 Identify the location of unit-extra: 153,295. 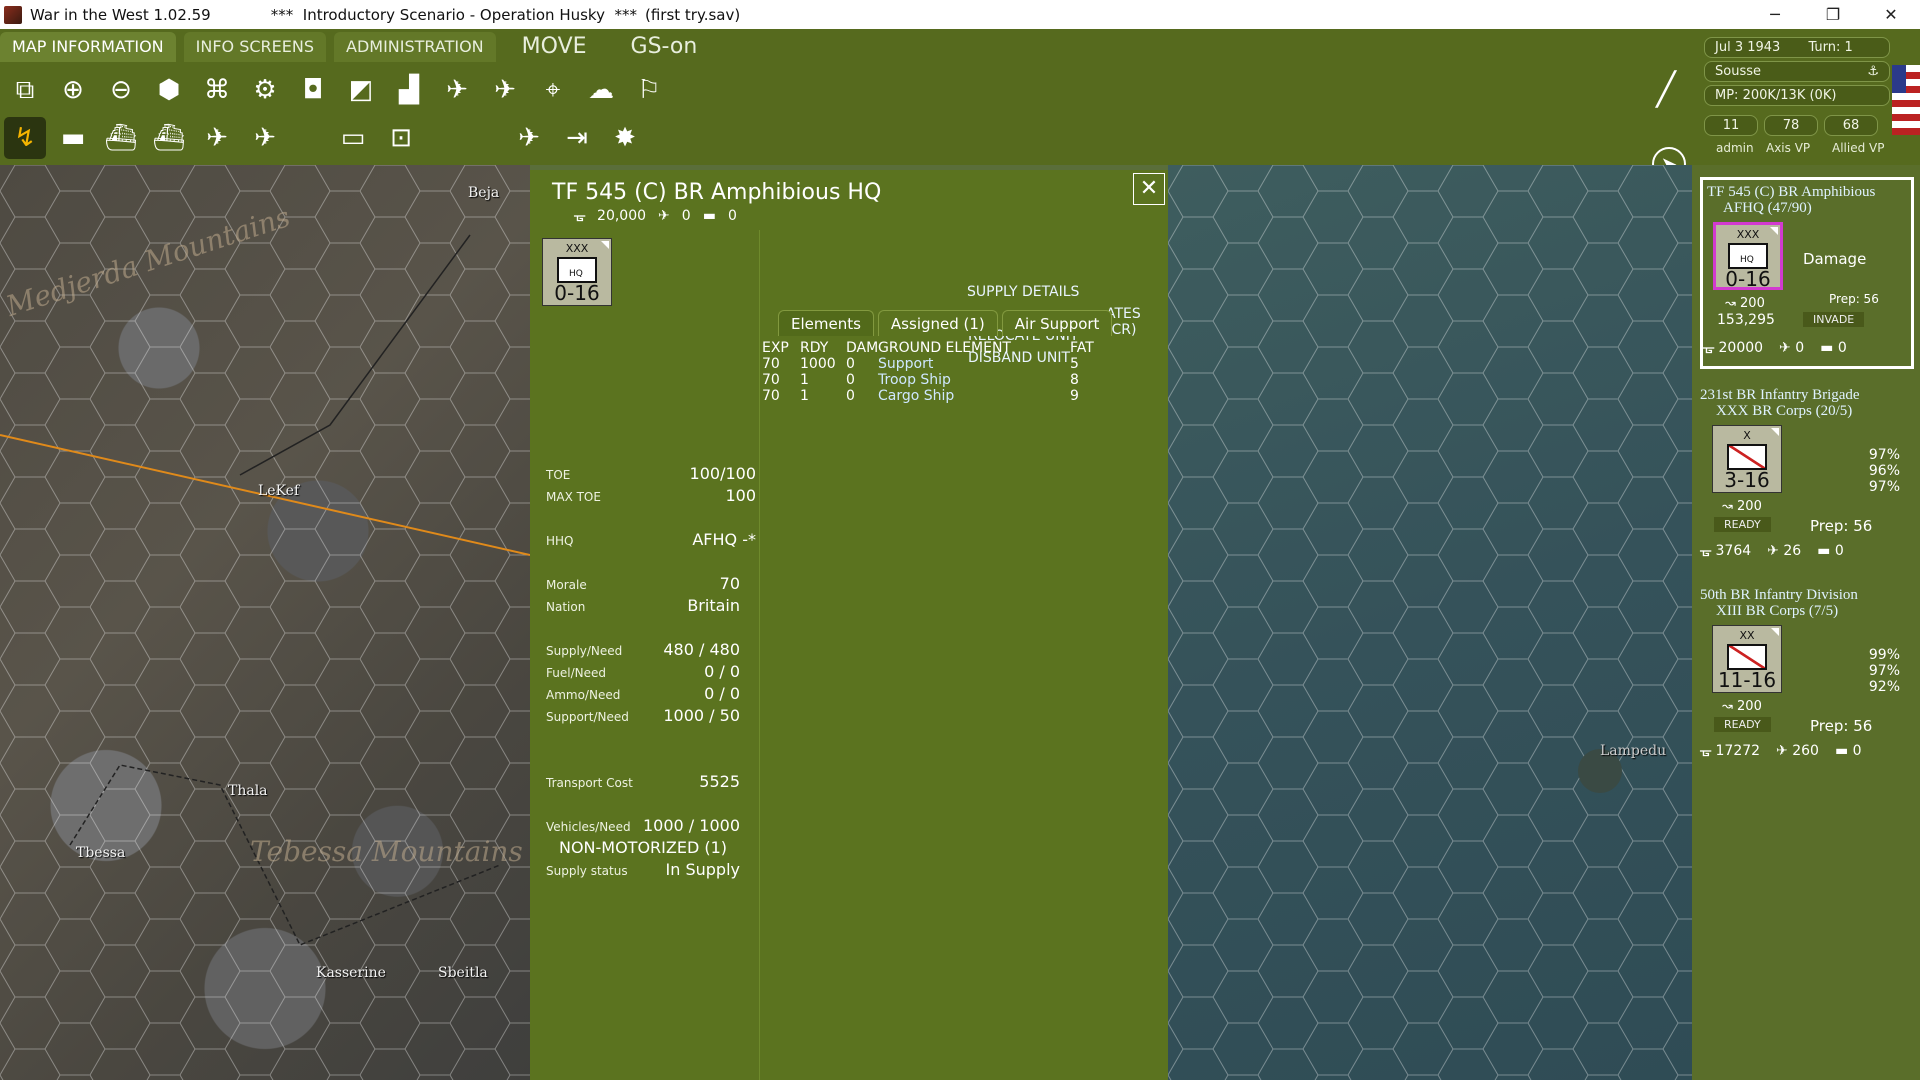
(1746, 320).